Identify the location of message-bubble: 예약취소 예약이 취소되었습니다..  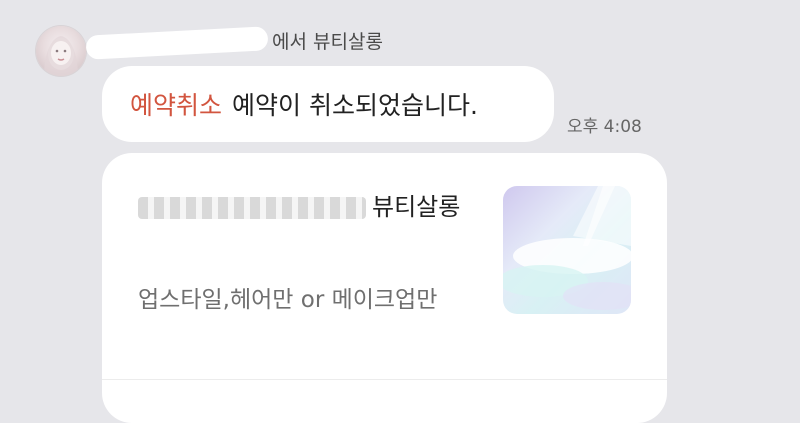
(328, 104).